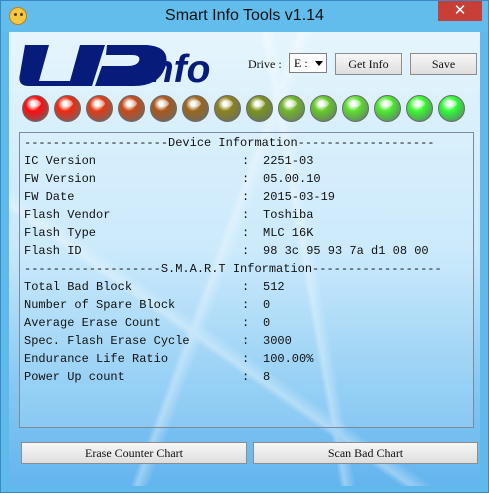 The height and width of the screenshot is (493, 489). Describe the element at coordinates (368, 64) in the screenshot. I see `get-info-button: Get Info` at that location.